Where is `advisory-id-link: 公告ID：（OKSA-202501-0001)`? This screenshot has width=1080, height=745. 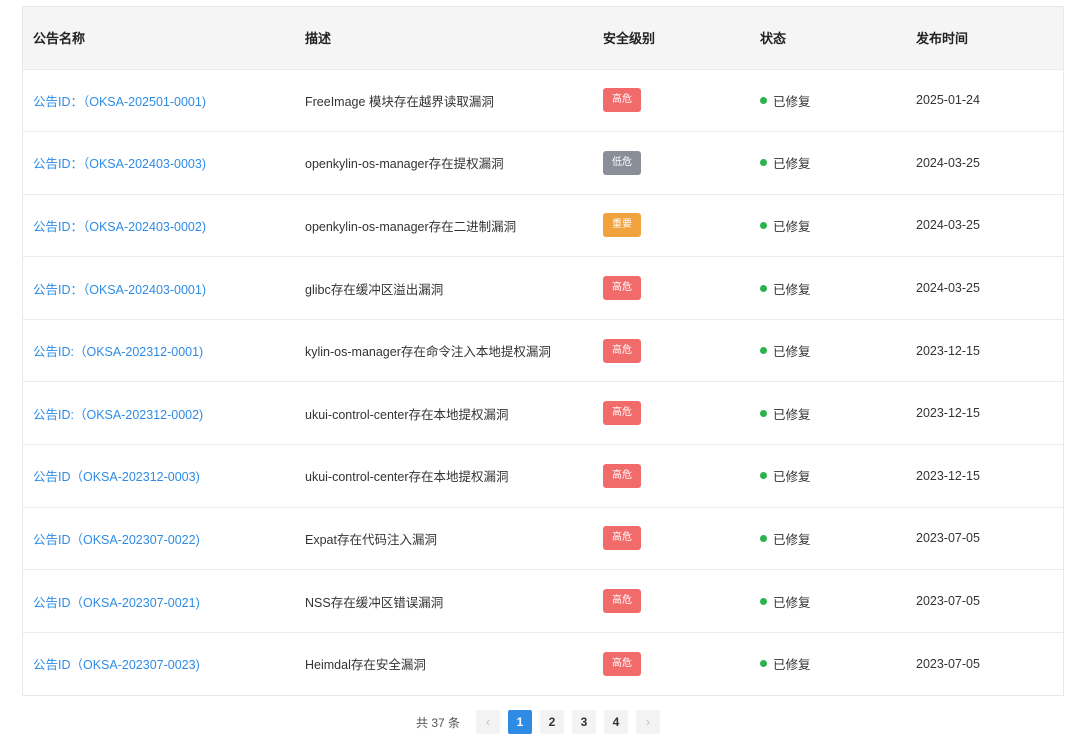
advisory-id-link: 公告ID：（OKSA-202501-0001) is located at coordinates (119, 102).